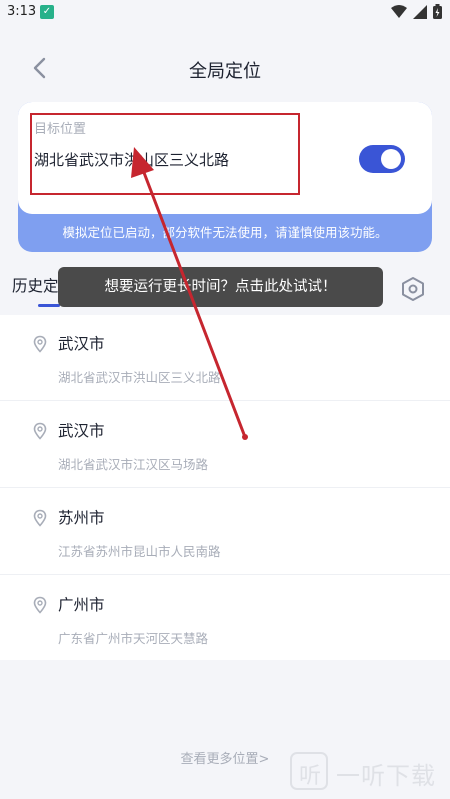  I want to click on battery-icon, so click(437, 11).